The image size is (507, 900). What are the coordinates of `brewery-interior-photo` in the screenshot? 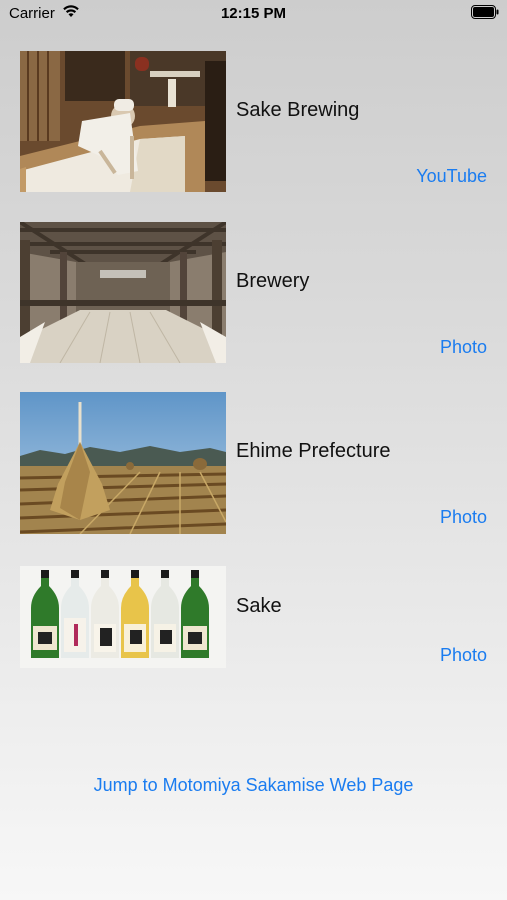 It's located at (123, 292).